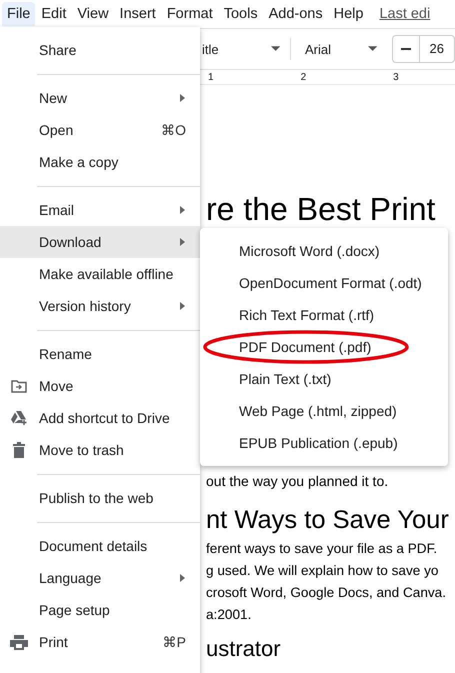  I want to click on menu-item: Language, so click(100, 578).